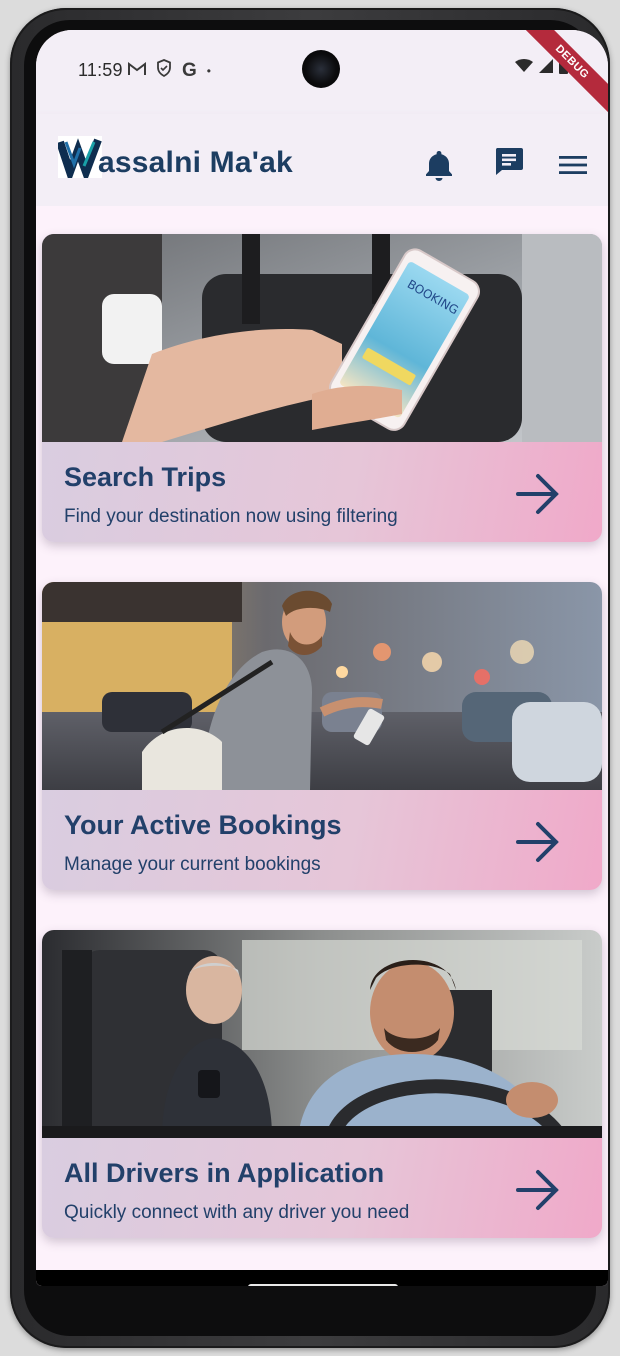  I want to click on gmail-icon, so click(137, 70).